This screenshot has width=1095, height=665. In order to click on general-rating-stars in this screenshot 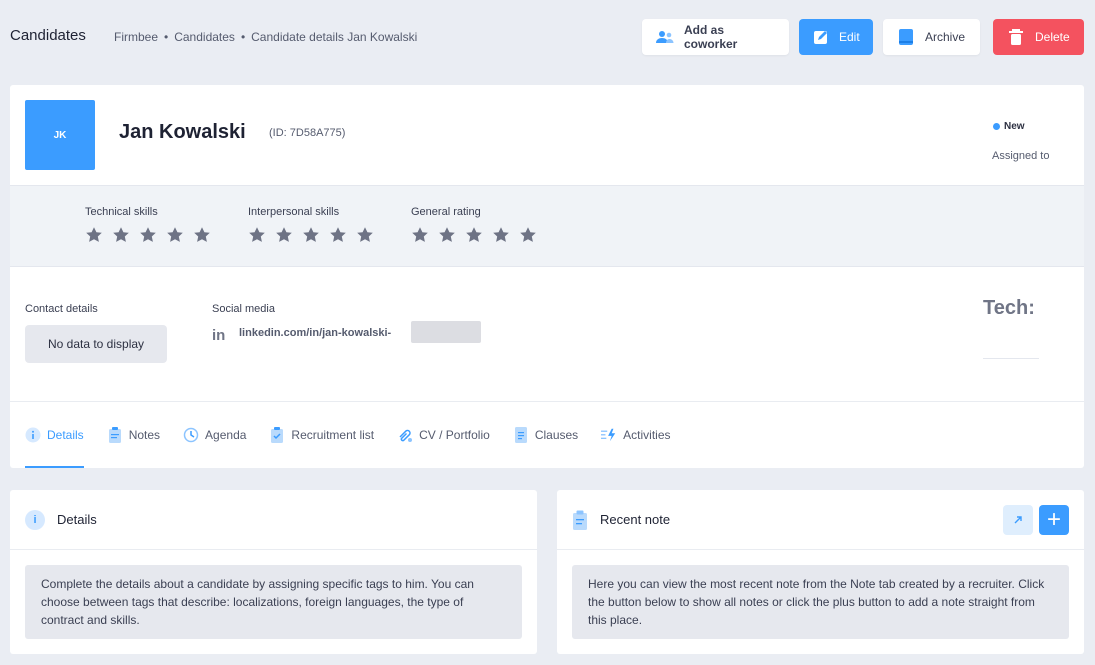, I will do `click(474, 235)`.